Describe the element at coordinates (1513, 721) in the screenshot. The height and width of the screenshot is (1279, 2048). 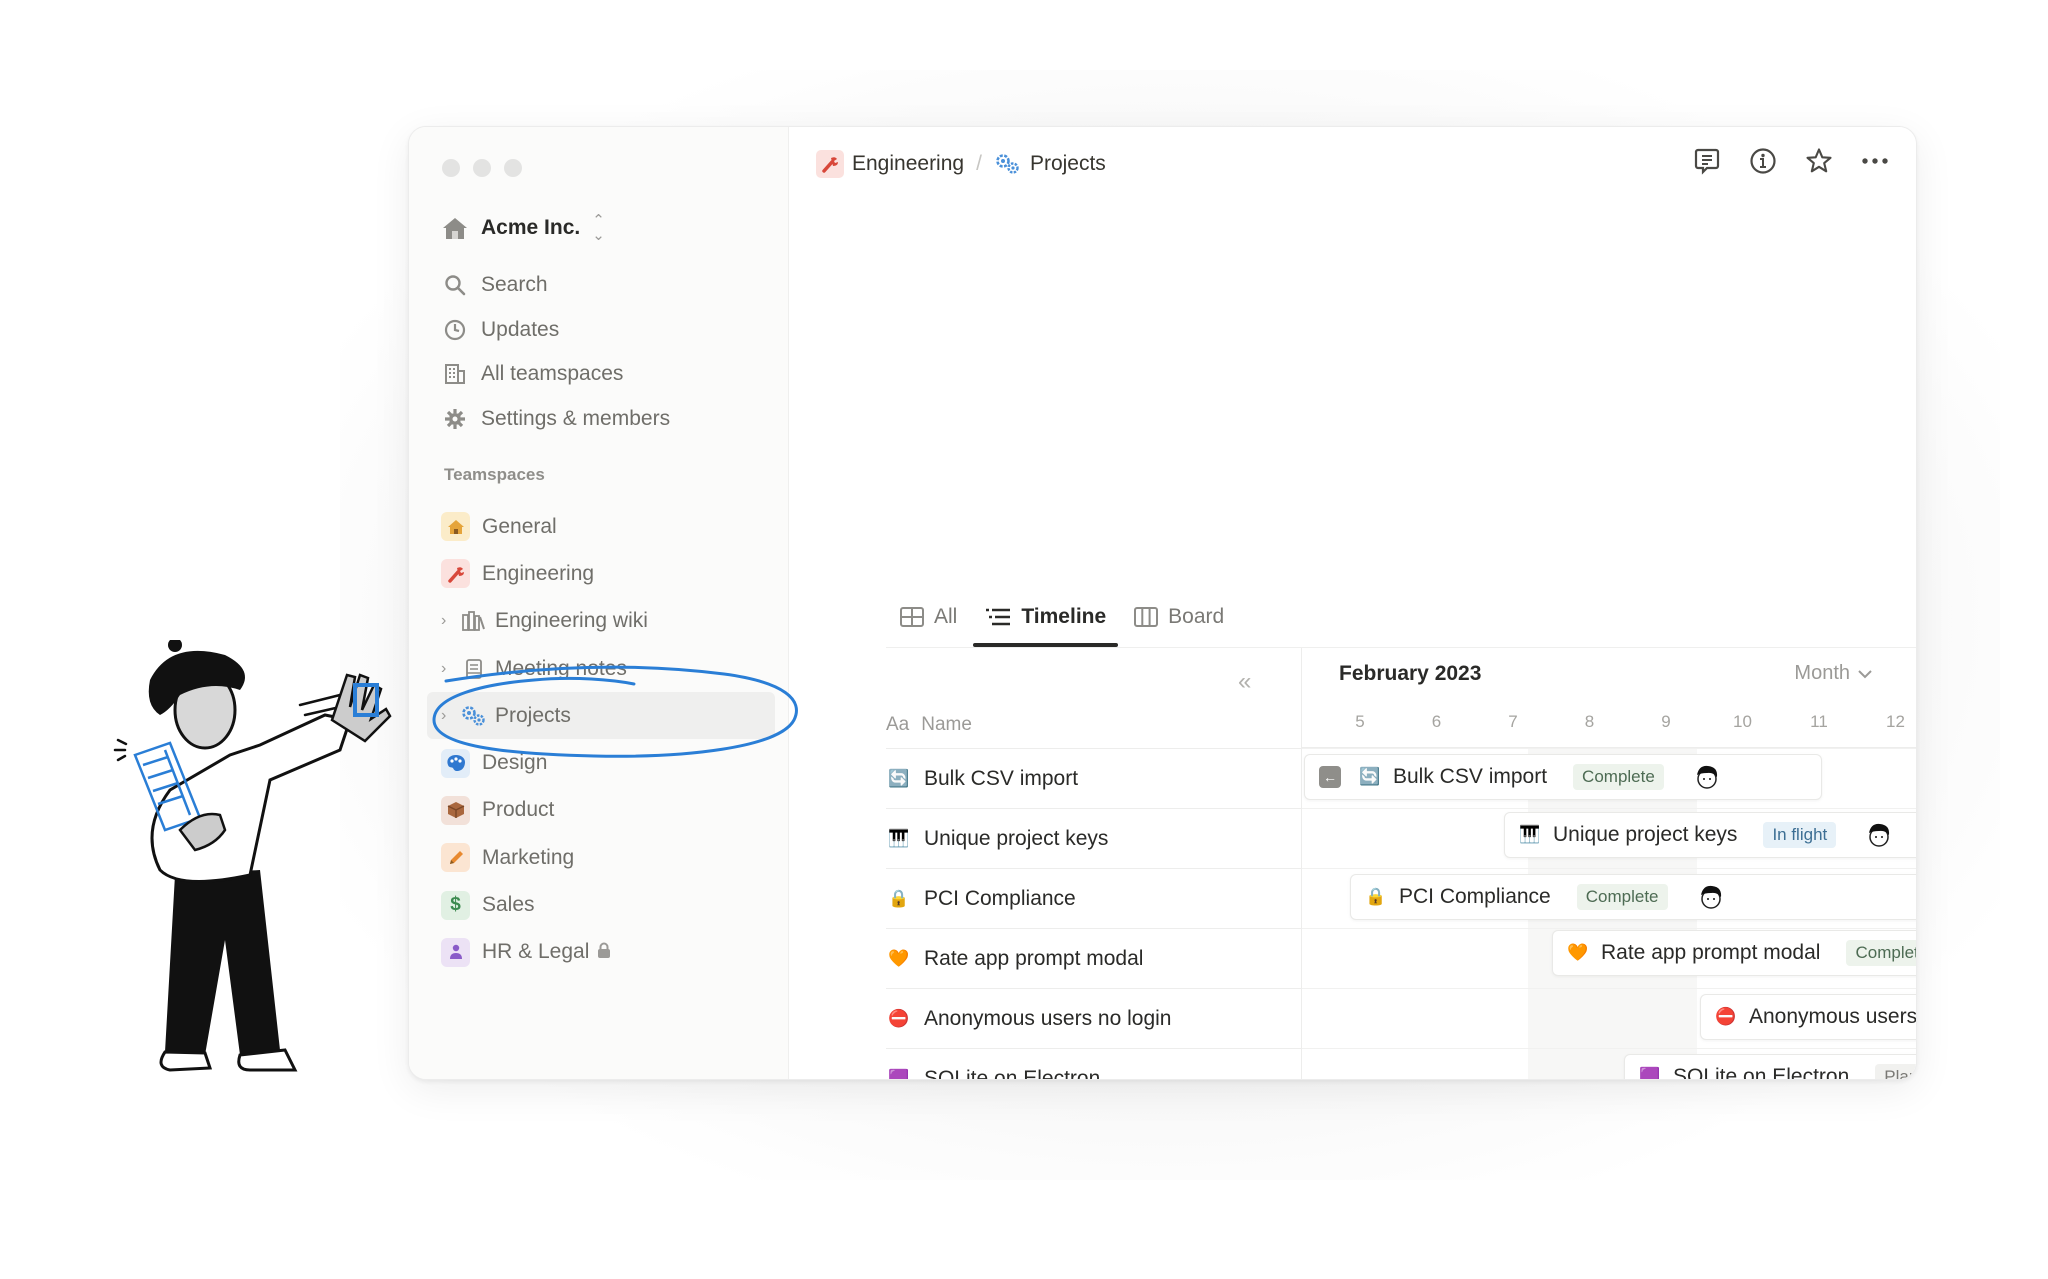
I see `timeline-day-label: 7` at that location.